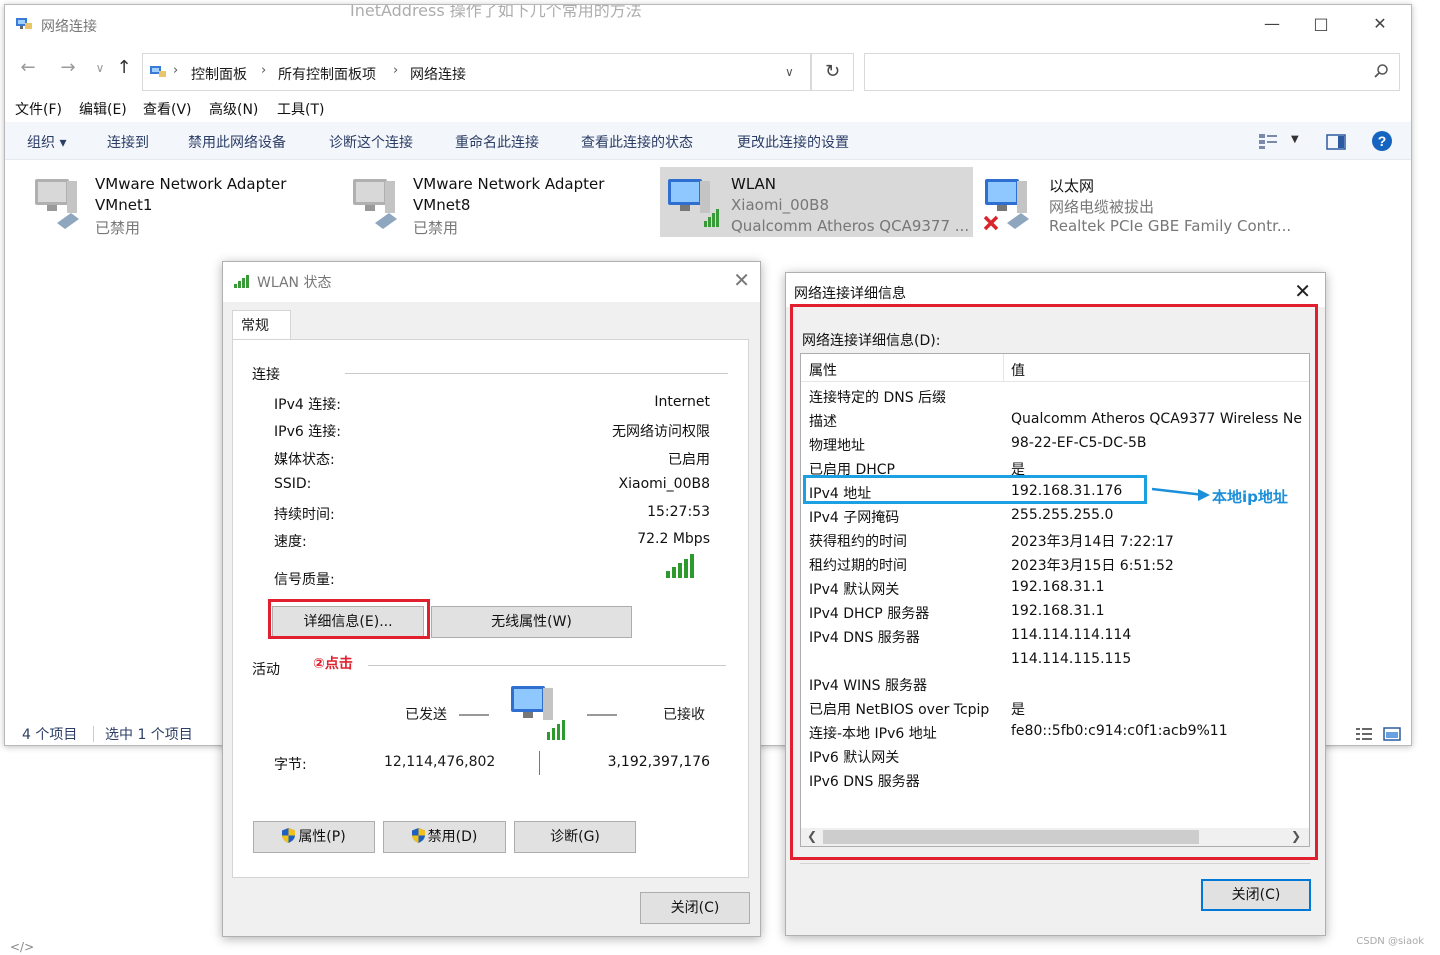 The height and width of the screenshot is (955, 1440). Describe the element at coordinates (300, 109) in the screenshot. I see `menu-tools: 工具(T)` at that location.